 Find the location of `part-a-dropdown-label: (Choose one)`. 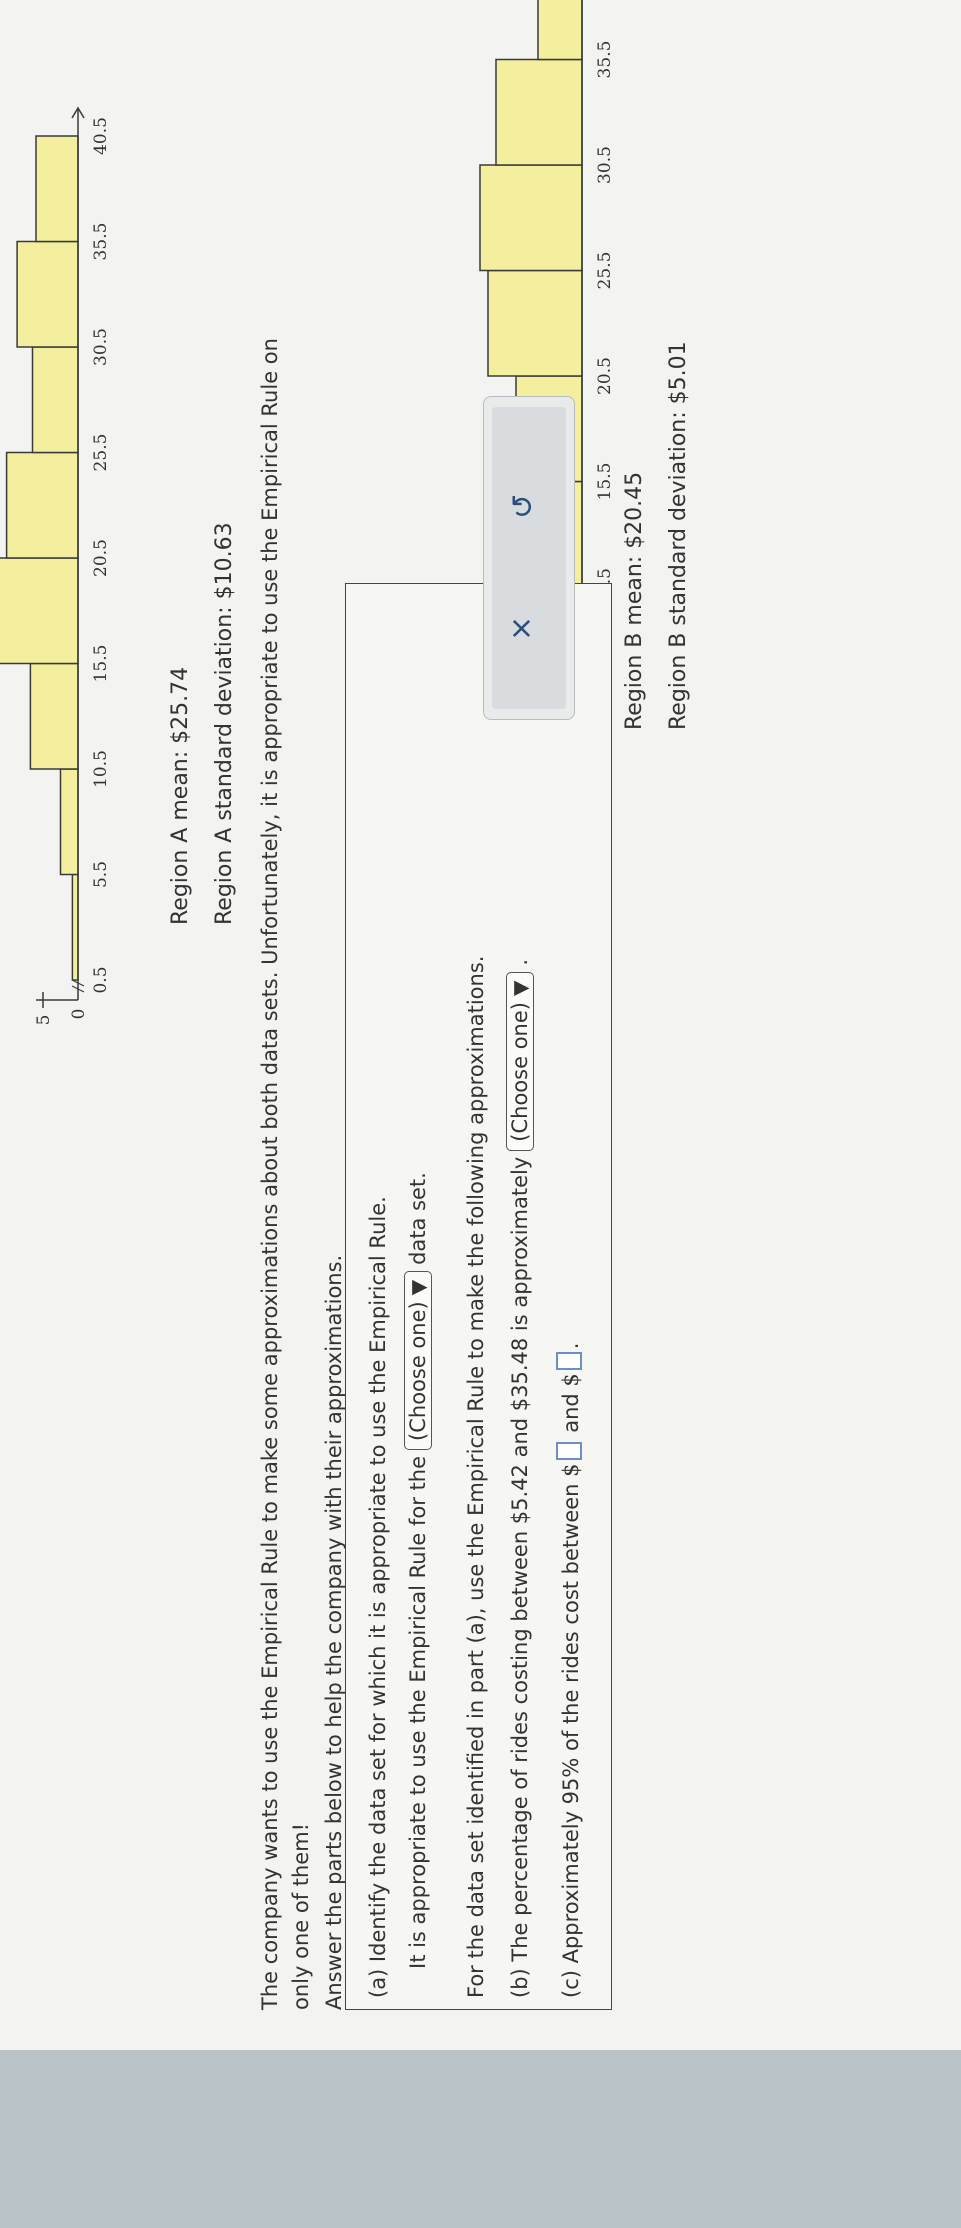

part-a-dropdown-label: (Choose one) is located at coordinates (418, 1371).